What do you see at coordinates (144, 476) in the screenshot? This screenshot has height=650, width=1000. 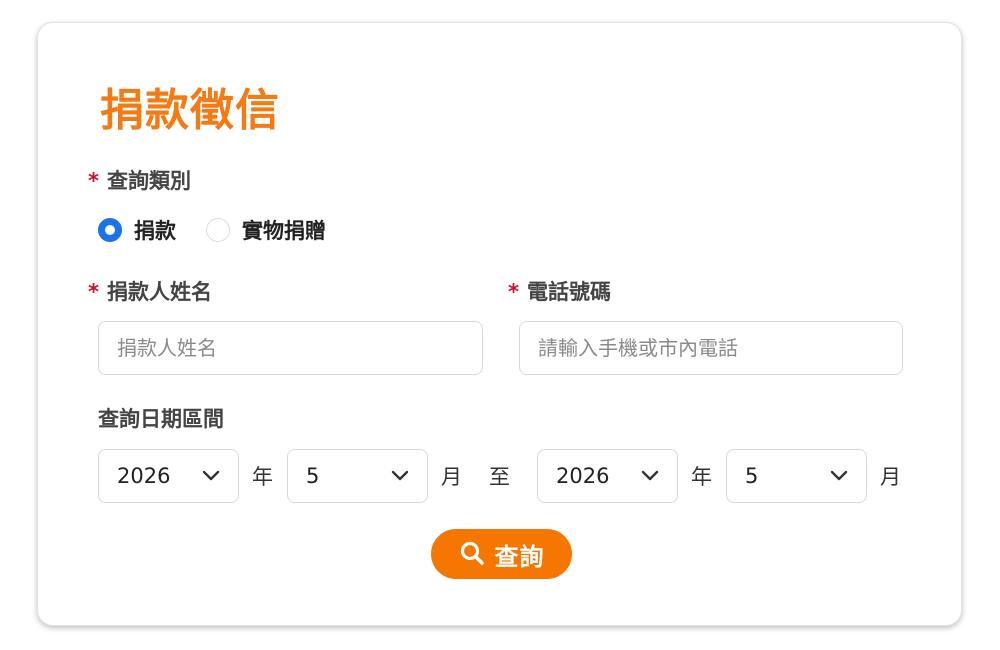 I see `start-year-value: 2026` at bounding box center [144, 476].